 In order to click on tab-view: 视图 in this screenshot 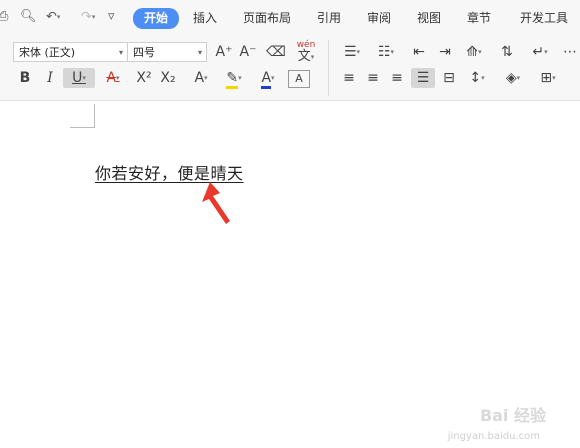, I will do `click(429, 18)`.